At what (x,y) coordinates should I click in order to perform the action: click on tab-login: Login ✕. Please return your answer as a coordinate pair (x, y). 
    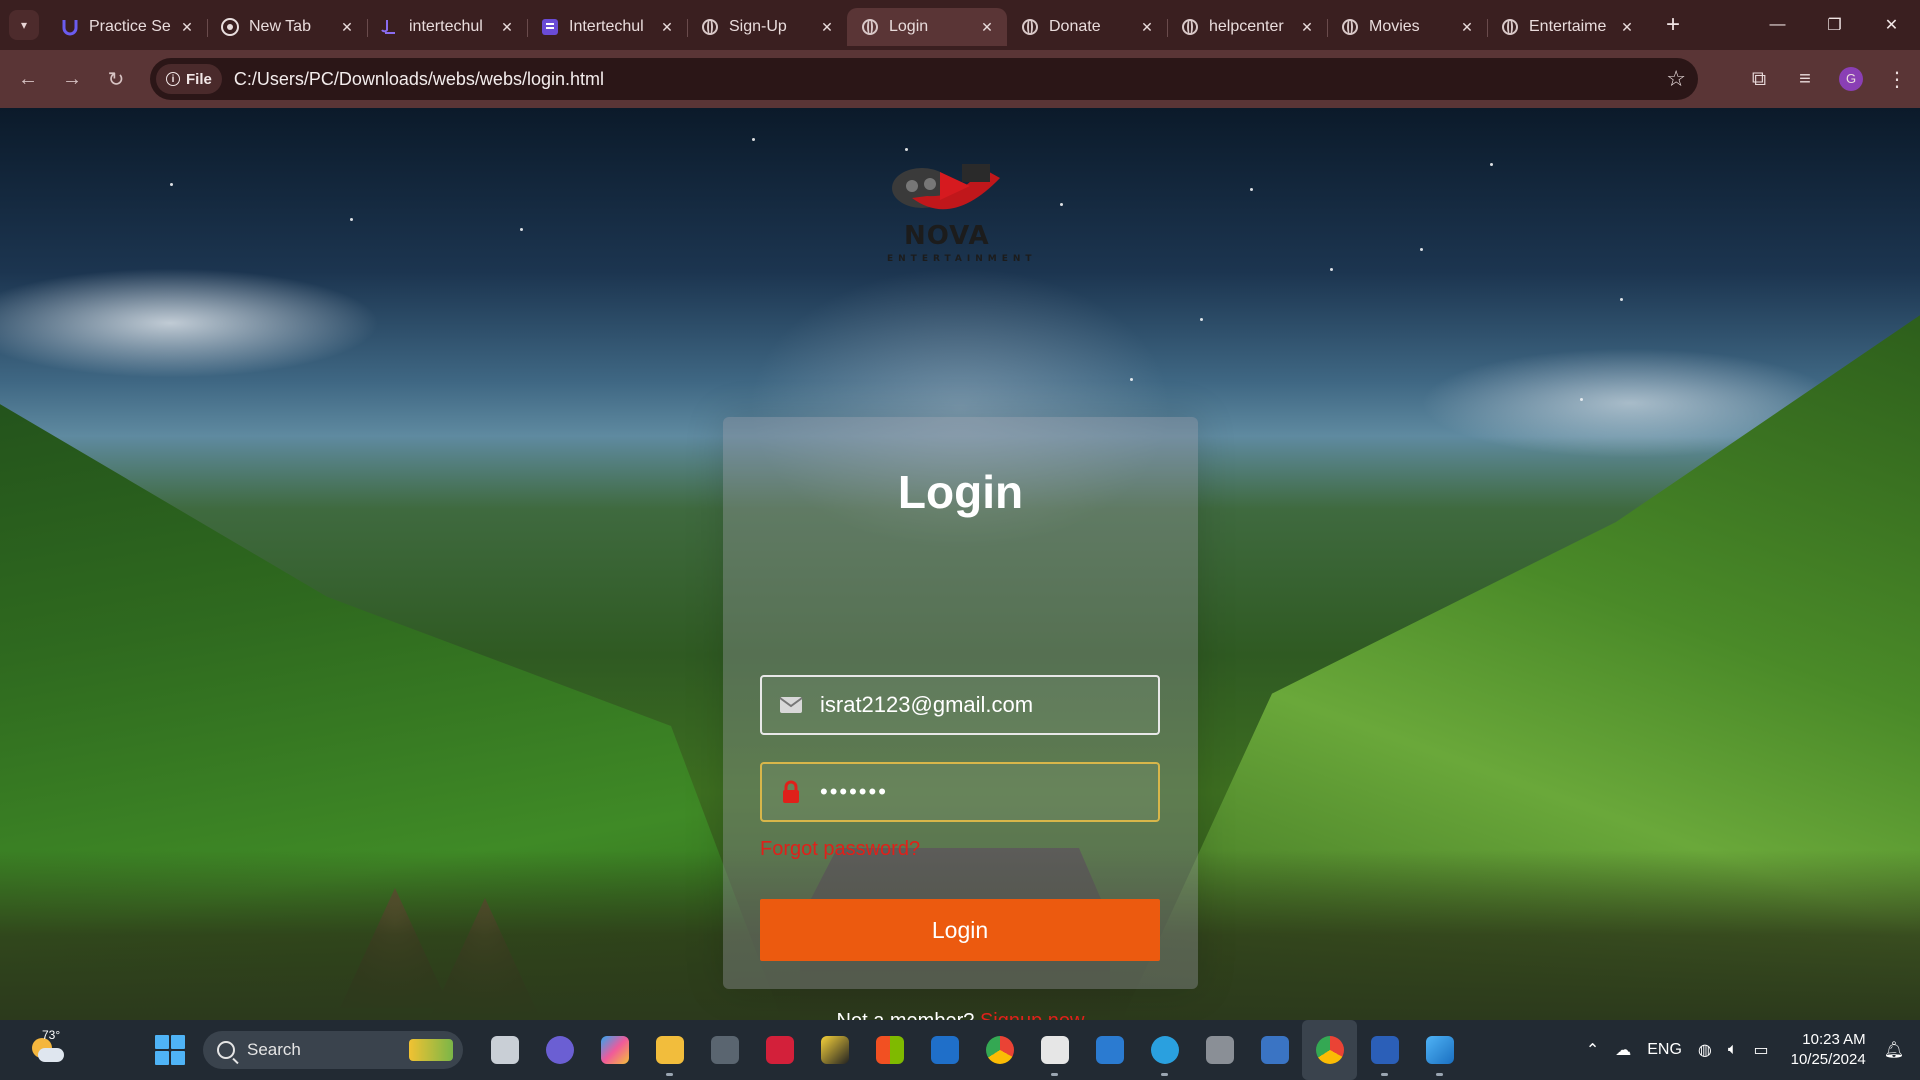
    Looking at the image, I should click on (927, 27).